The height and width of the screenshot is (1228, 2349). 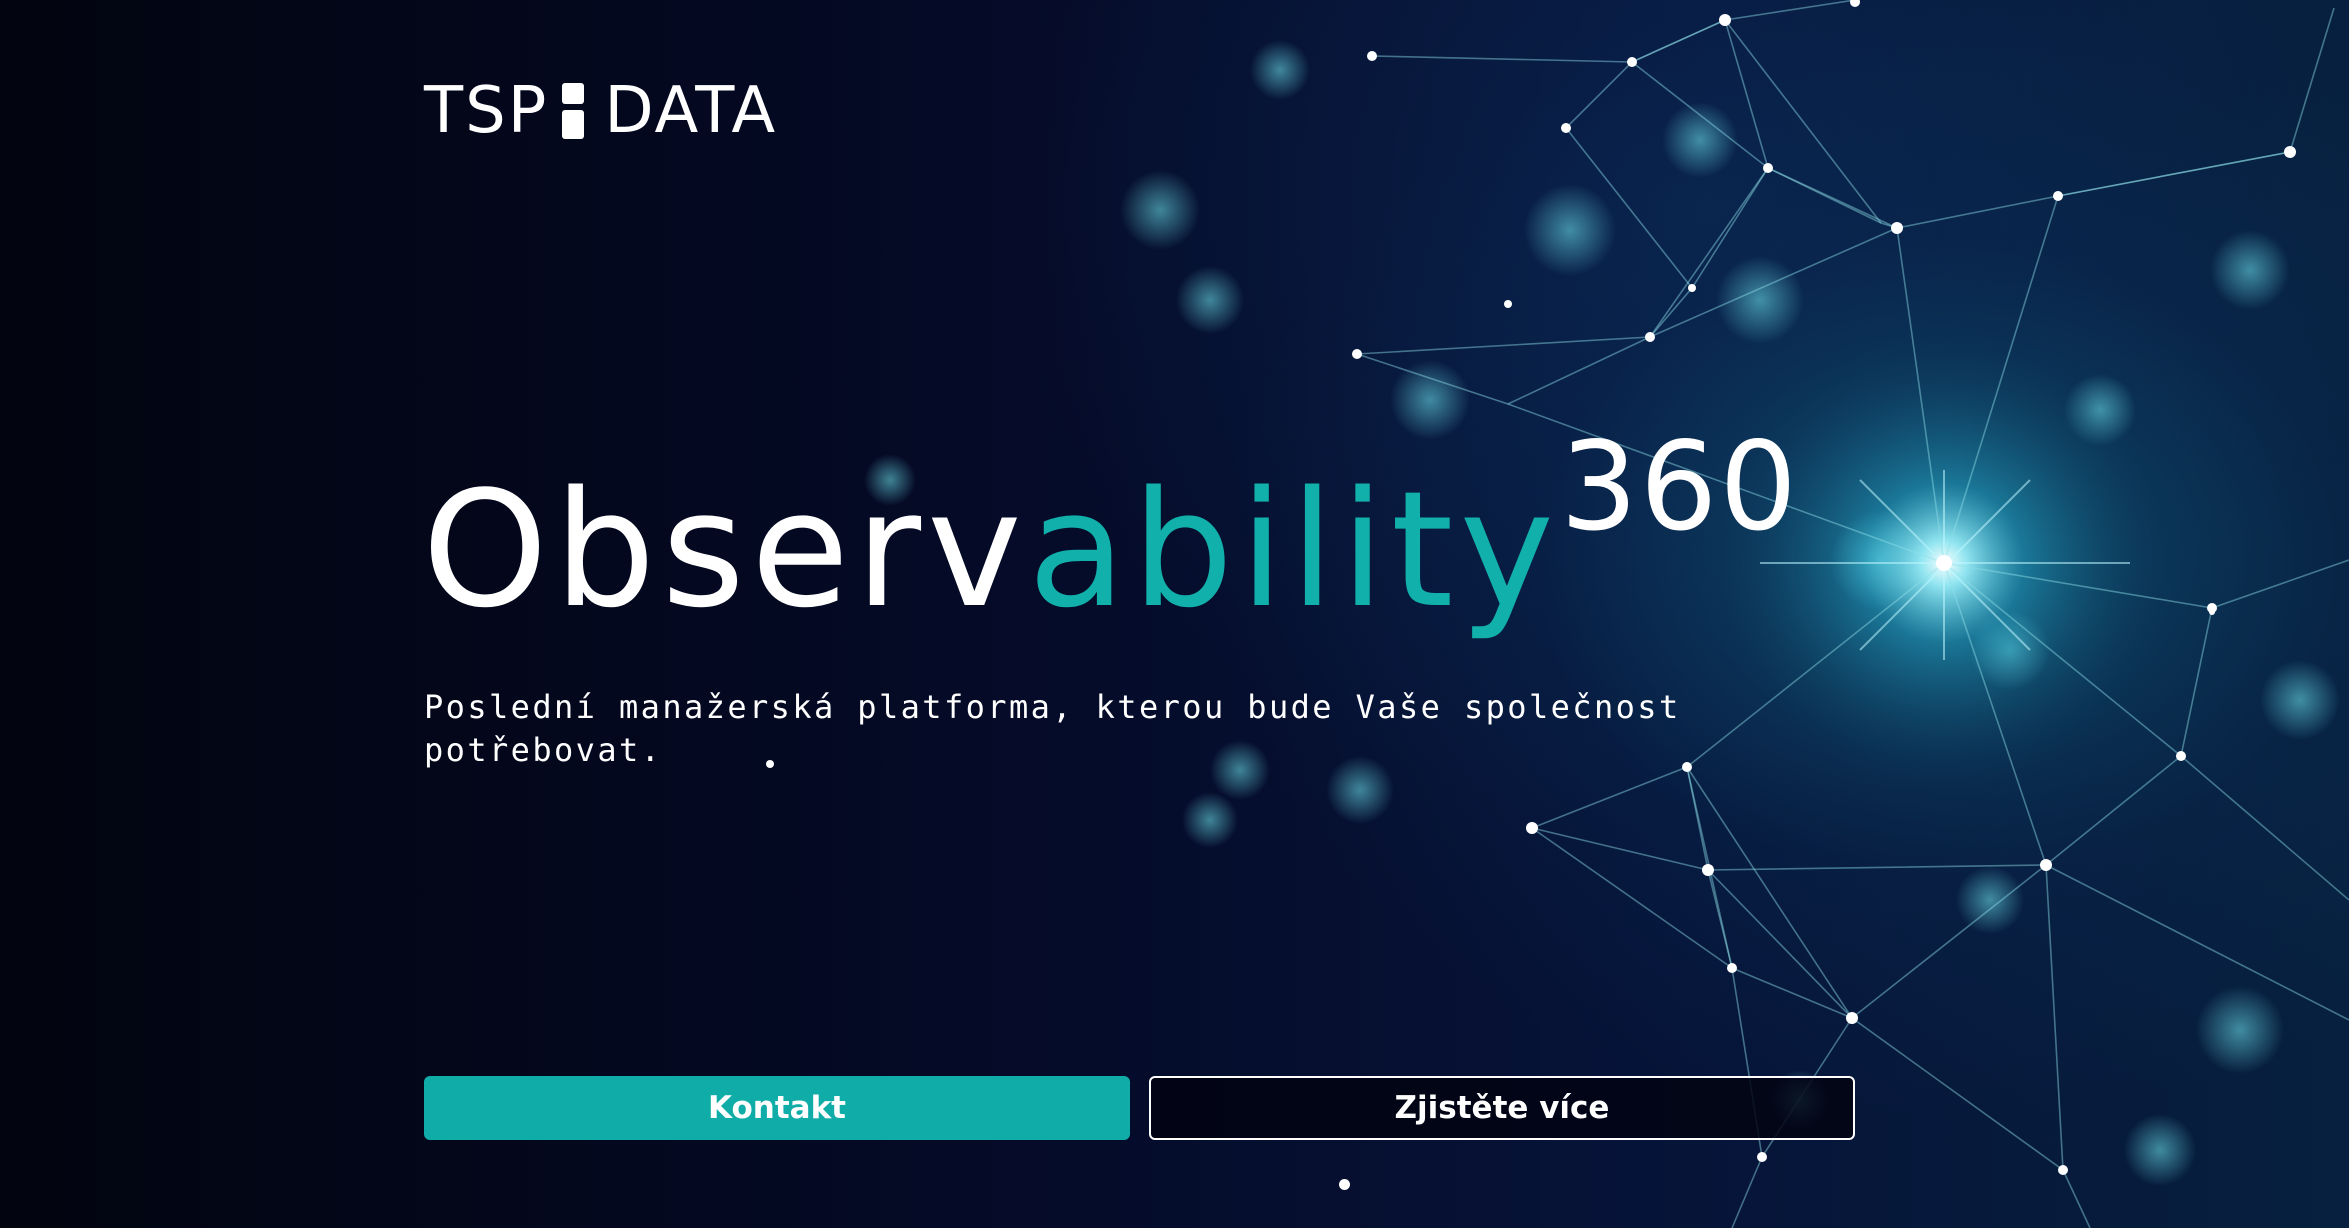 I want to click on hero-title-superscript: 360, so click(x=1680, y=487).